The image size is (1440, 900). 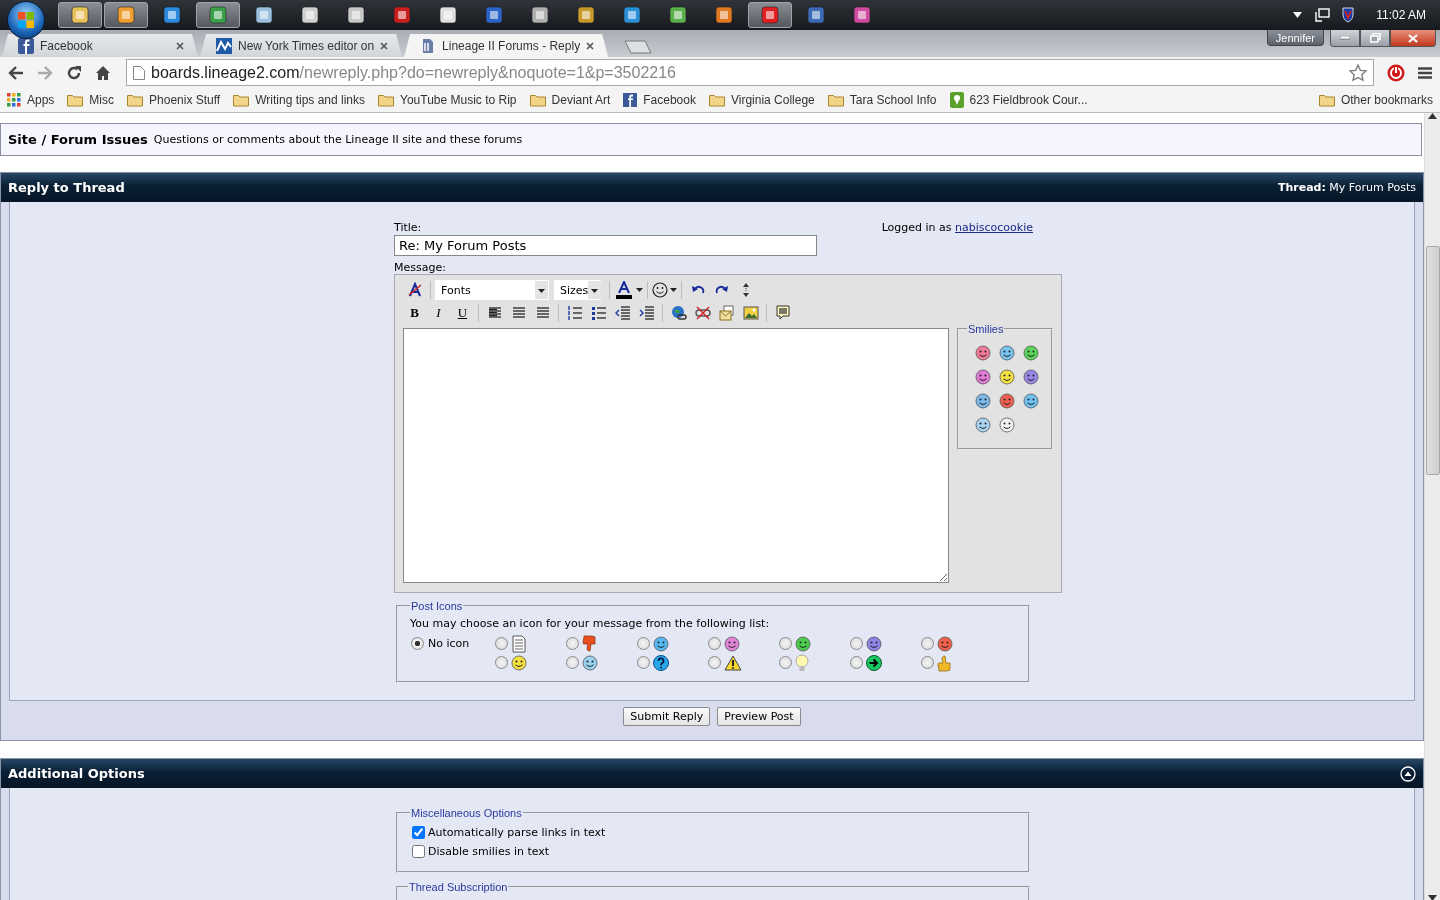 I want to click on bookmark: Misc, so click(x=91, y=100).